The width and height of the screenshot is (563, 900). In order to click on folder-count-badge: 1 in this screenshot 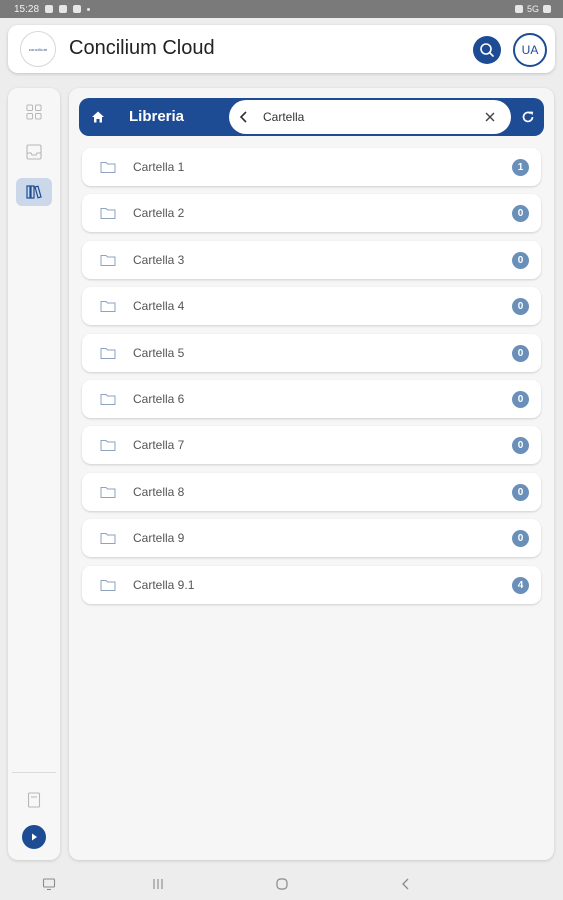, I will do `click(520, 167)`.